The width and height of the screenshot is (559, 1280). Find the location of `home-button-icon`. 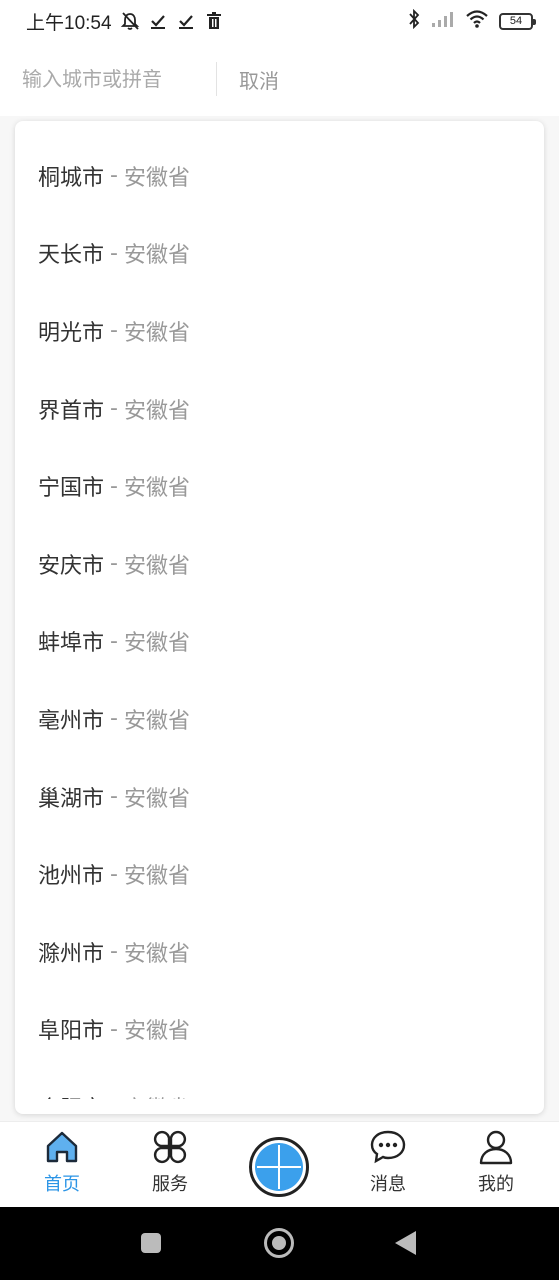

home-button-icon is located at coordinates (279, 1243).